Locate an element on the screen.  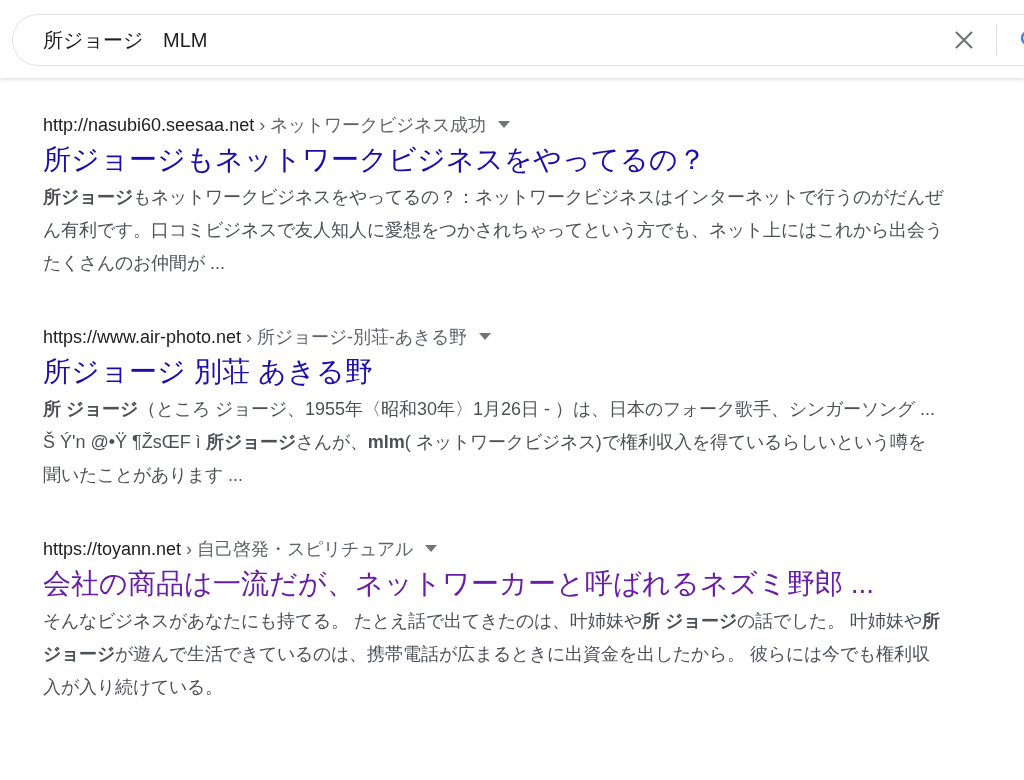
result-breadcrumb: › ネットワークビジネス成功 is located at coordinates (373, 125).